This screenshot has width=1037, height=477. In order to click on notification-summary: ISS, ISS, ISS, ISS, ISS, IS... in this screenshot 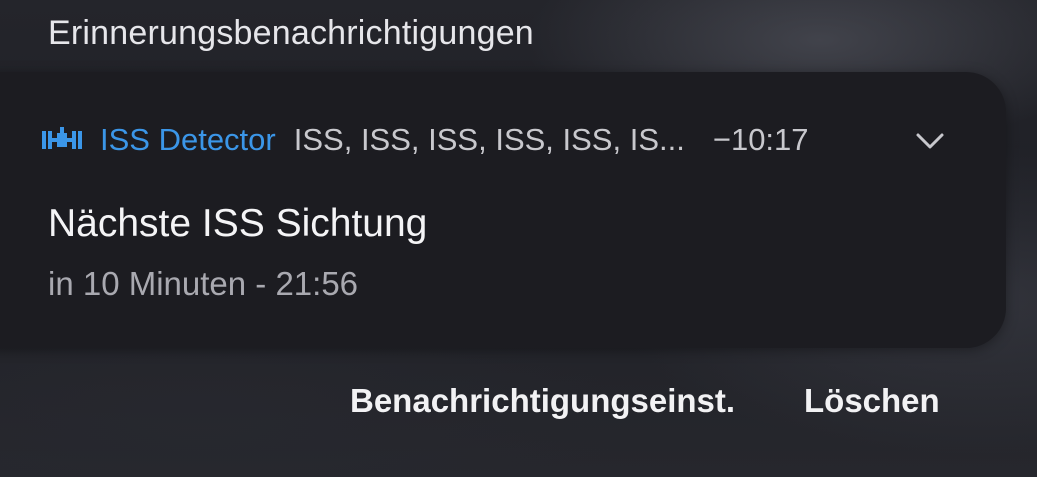, I will do `click(489, 139)`.